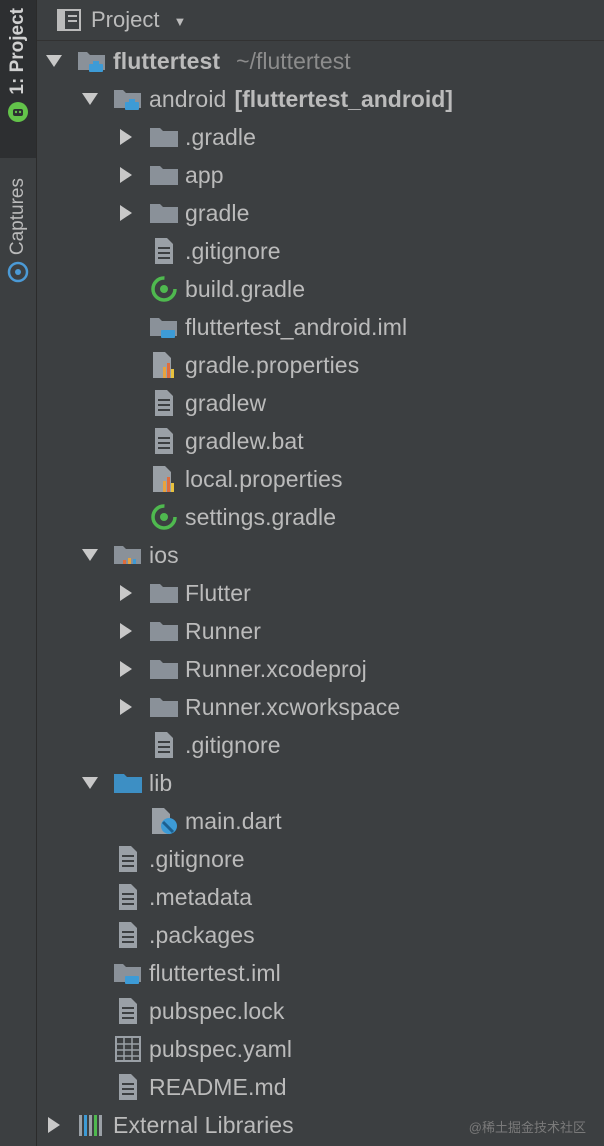  I want to click on ios-name: ios, so click(164, 554).